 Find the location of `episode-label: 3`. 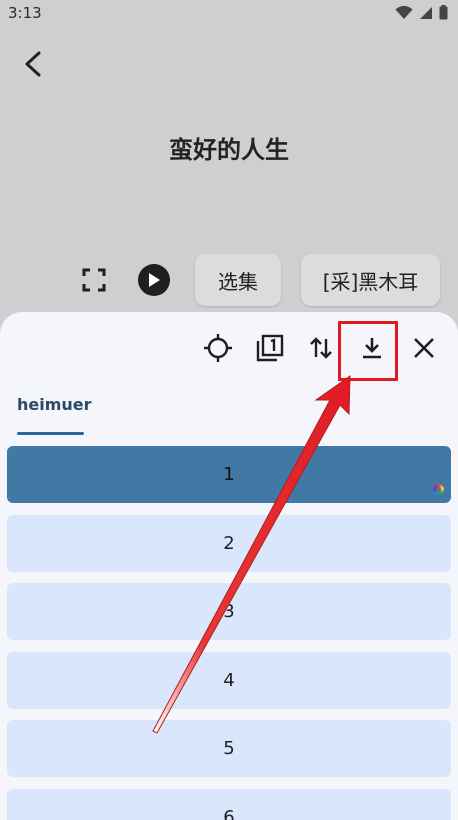

episode-label: 3 is located at coordinates (229, 611).